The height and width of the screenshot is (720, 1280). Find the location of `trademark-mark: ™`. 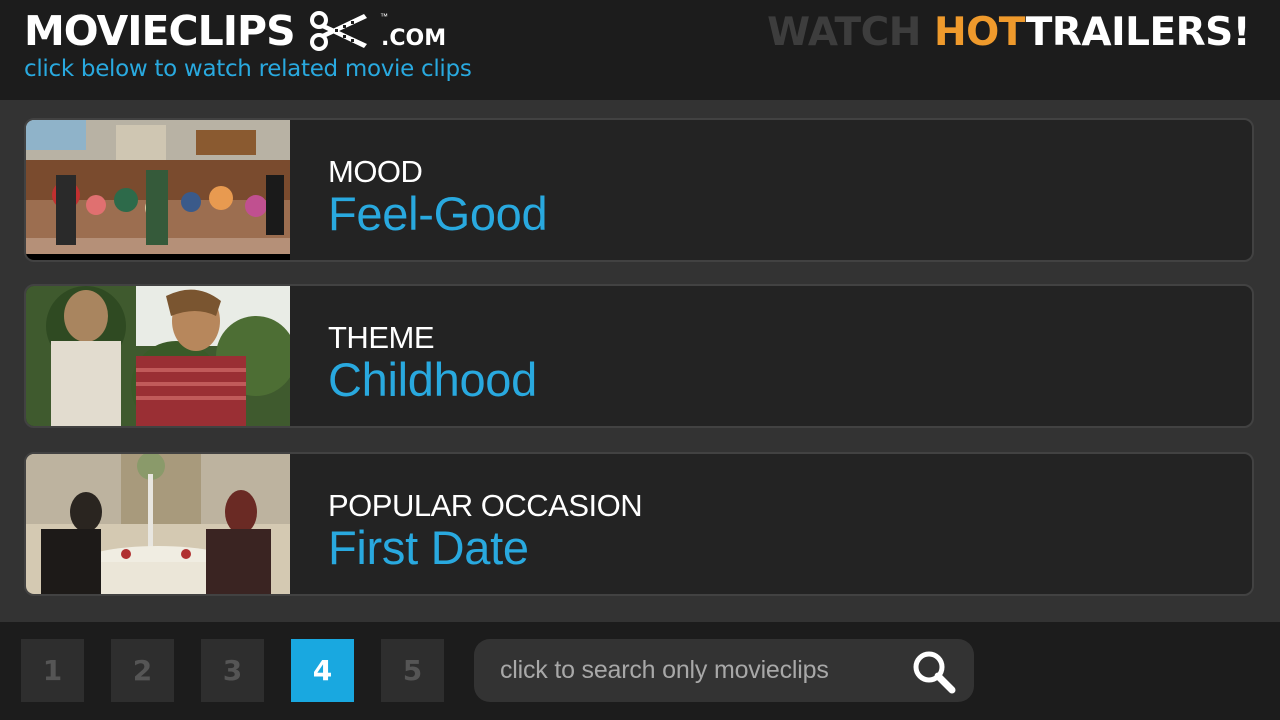

trademark-mark: ™ is located at coordinates (384, 16).